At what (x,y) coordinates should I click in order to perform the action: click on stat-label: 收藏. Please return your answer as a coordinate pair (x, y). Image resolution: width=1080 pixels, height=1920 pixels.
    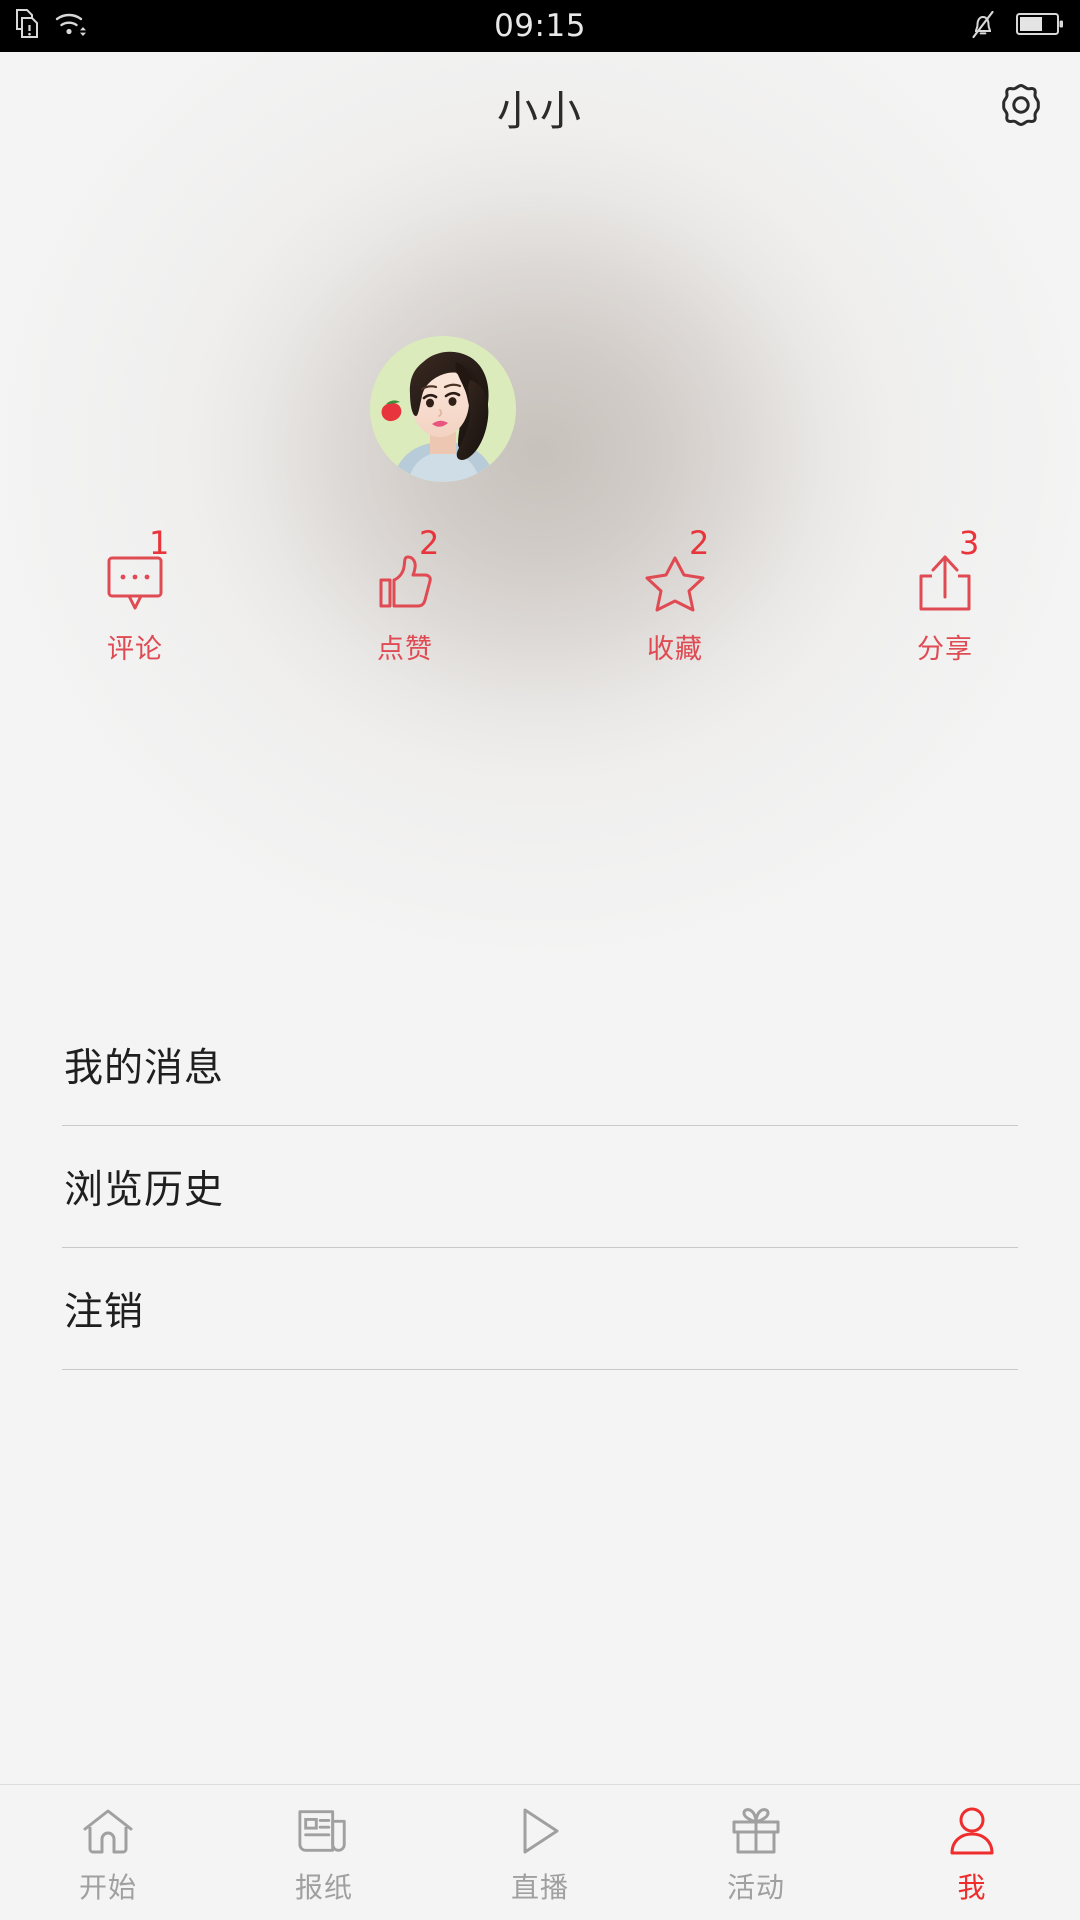
    Looking at the image, I should click on (675, 649).